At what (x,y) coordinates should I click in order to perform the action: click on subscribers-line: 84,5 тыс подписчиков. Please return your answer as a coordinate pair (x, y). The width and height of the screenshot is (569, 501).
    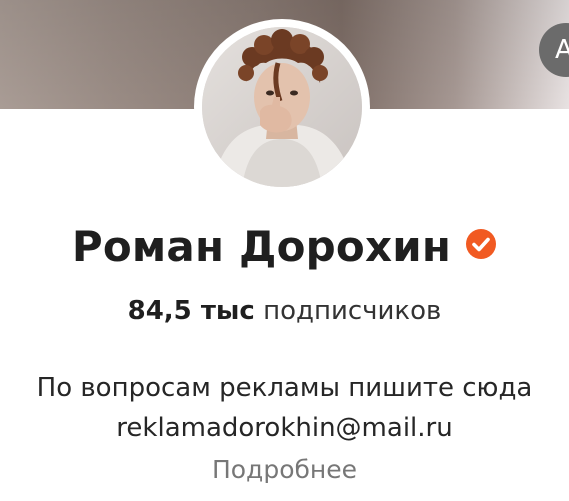
    Looking at the image, I should click on (284, 311).